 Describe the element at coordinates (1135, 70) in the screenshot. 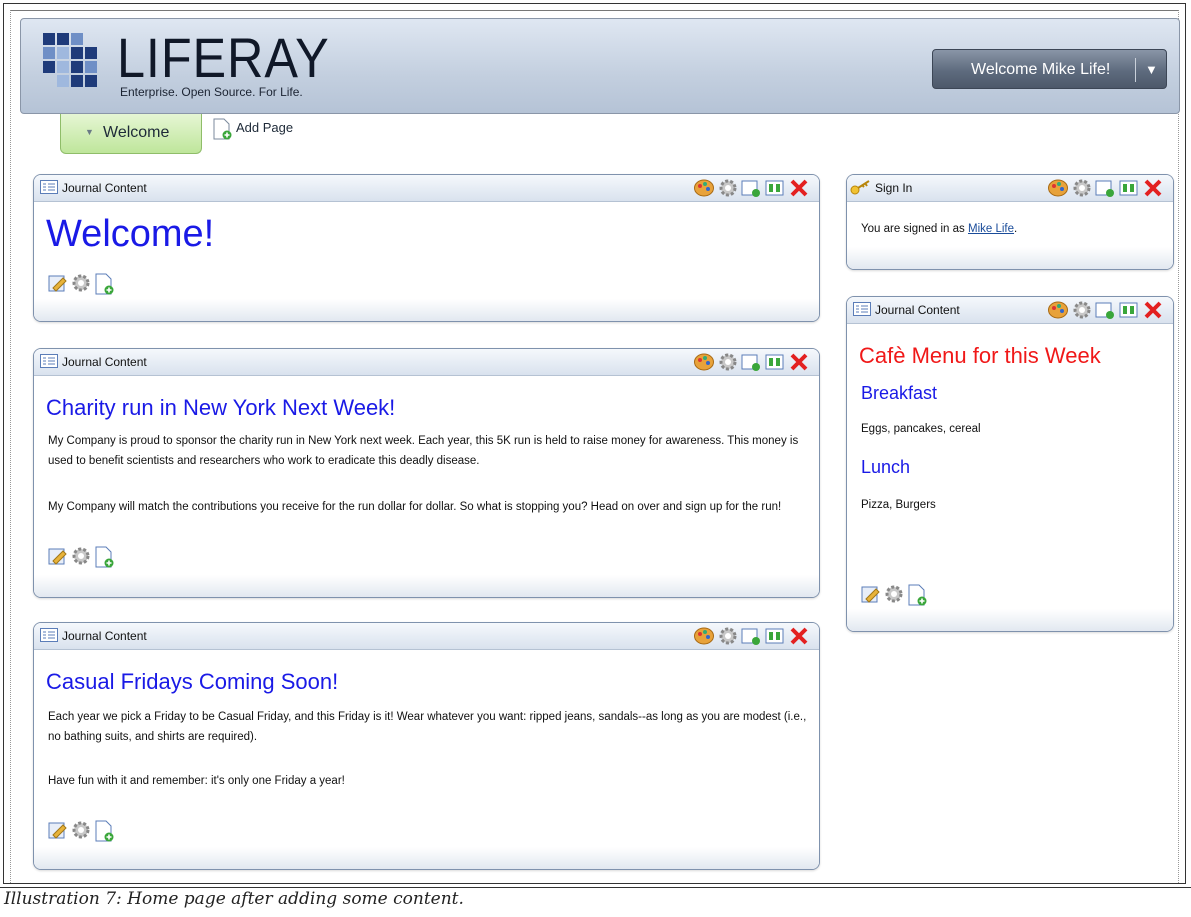

I see `user-menu-separator` at that location.